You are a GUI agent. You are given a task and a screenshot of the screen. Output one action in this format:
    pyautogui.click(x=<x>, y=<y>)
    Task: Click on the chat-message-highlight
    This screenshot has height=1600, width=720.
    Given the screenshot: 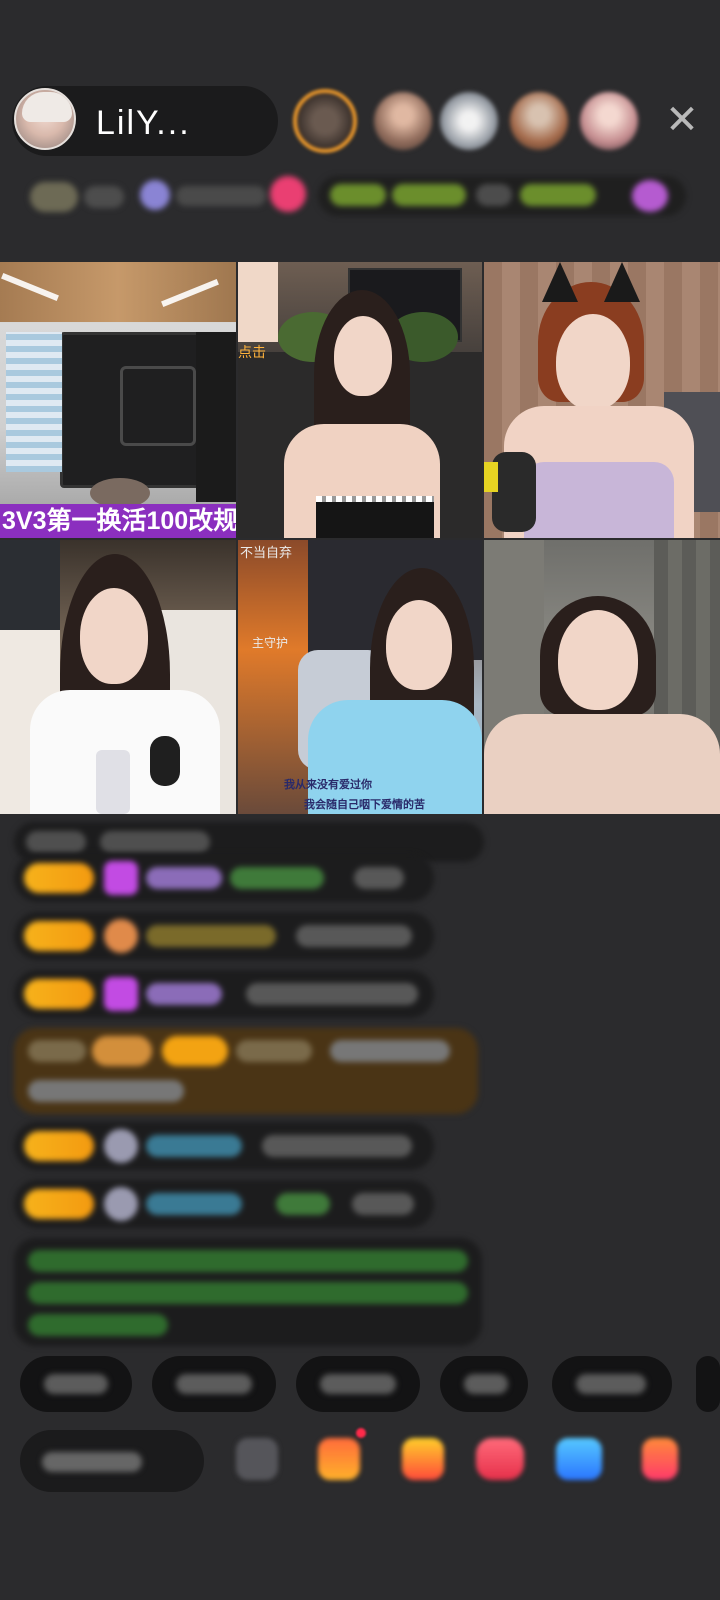 What is the action you would take?
    pyautogui.click(x=246, y=1071)
    